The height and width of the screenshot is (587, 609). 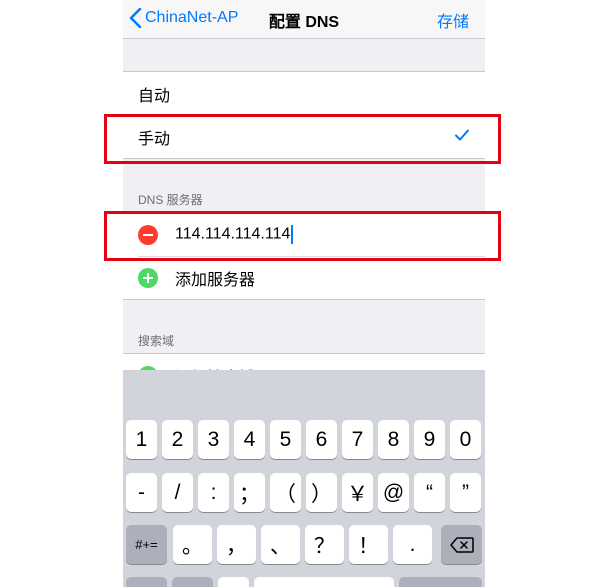 What do you see at coordinates (465, 492) in the screenshot?
I see `key-close-quote: ”` at bounding box center [465, 492].